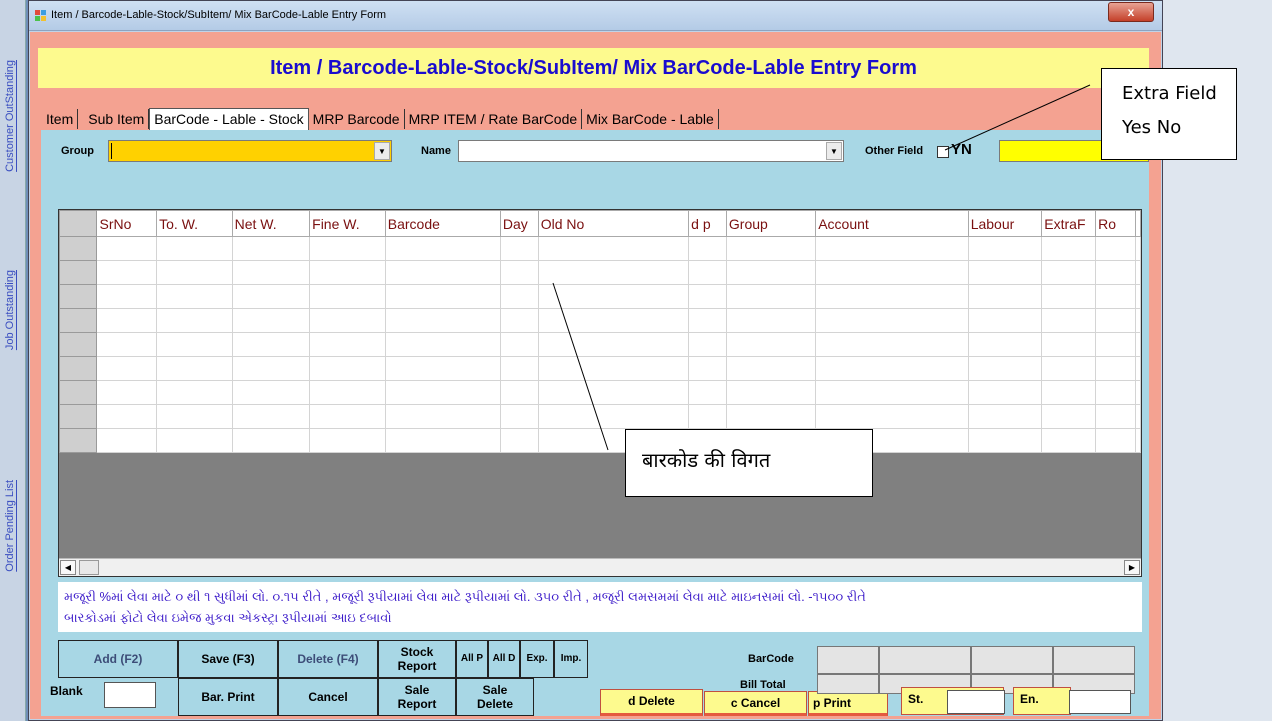 The height and width of the screenshot is (721, 1272). I want to click on sale-delete-button: Sale Delete, so click(495, 697).